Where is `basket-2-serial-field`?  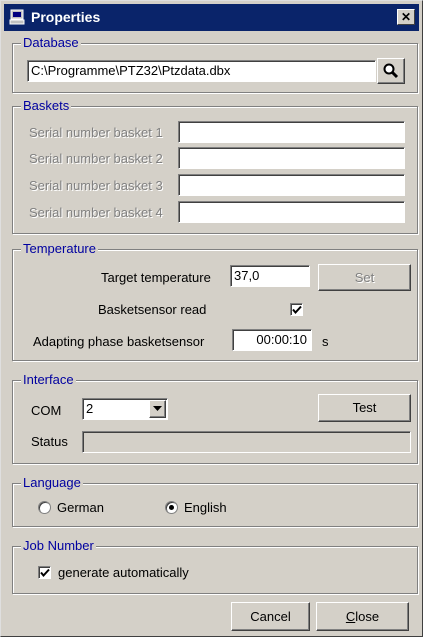
basket-2-serial-field is located at coordinates (291, 158).